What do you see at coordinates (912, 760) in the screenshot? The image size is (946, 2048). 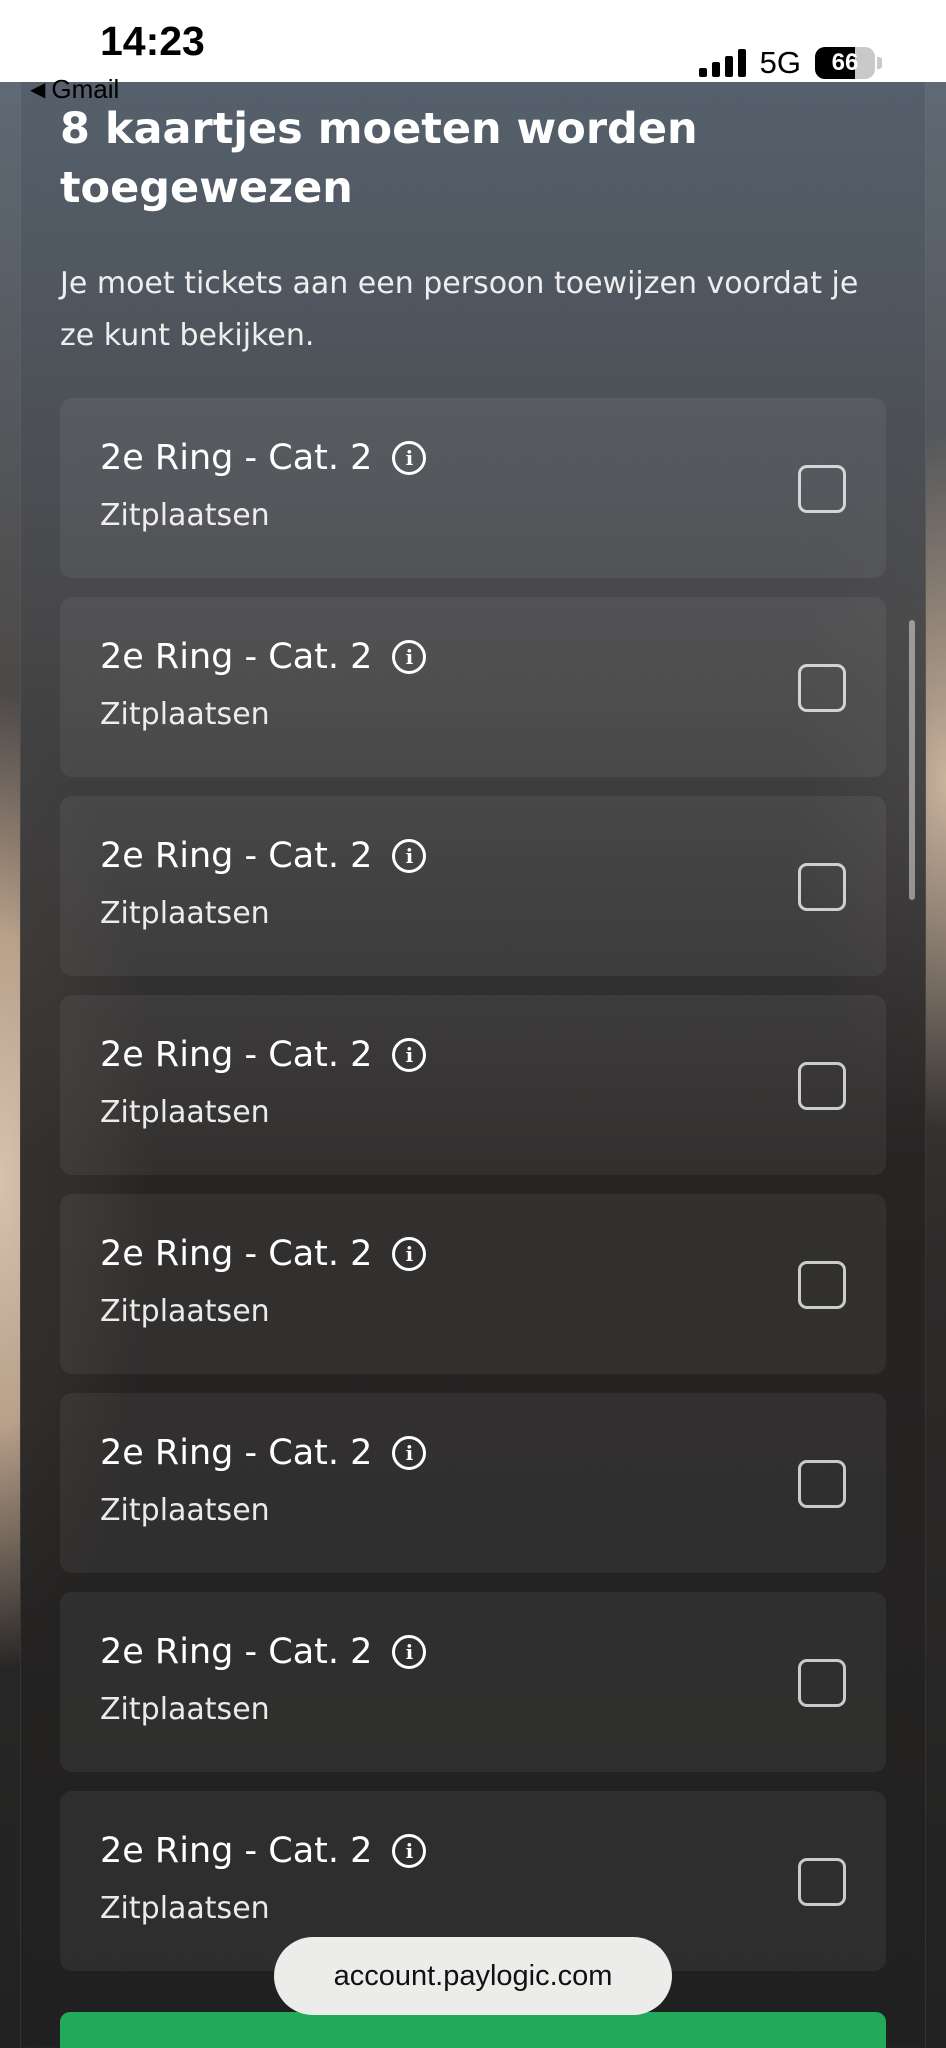 I see `scrollbar` at bounding box center [912, 760].